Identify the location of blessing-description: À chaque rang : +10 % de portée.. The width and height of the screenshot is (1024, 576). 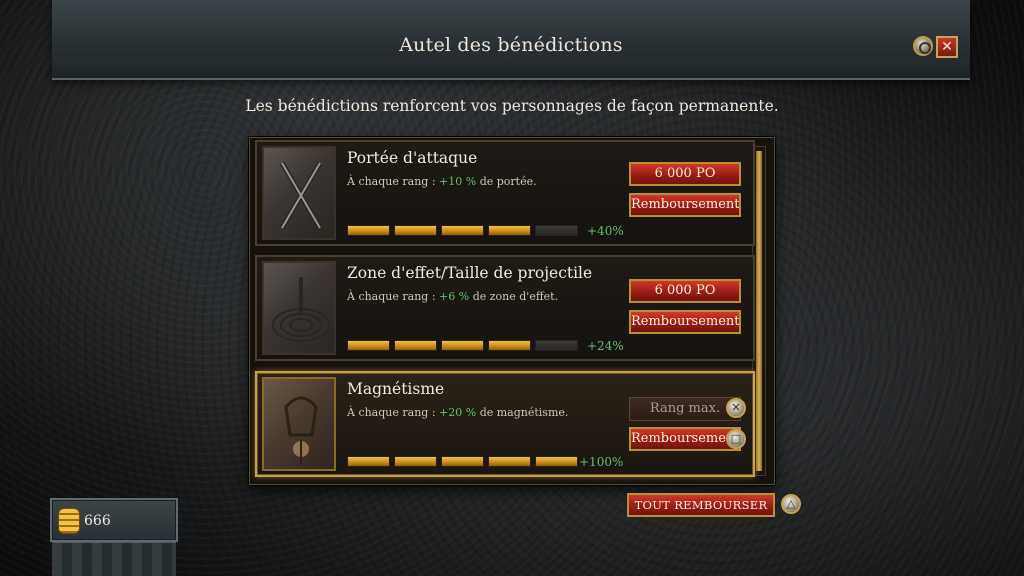
(442, 181).